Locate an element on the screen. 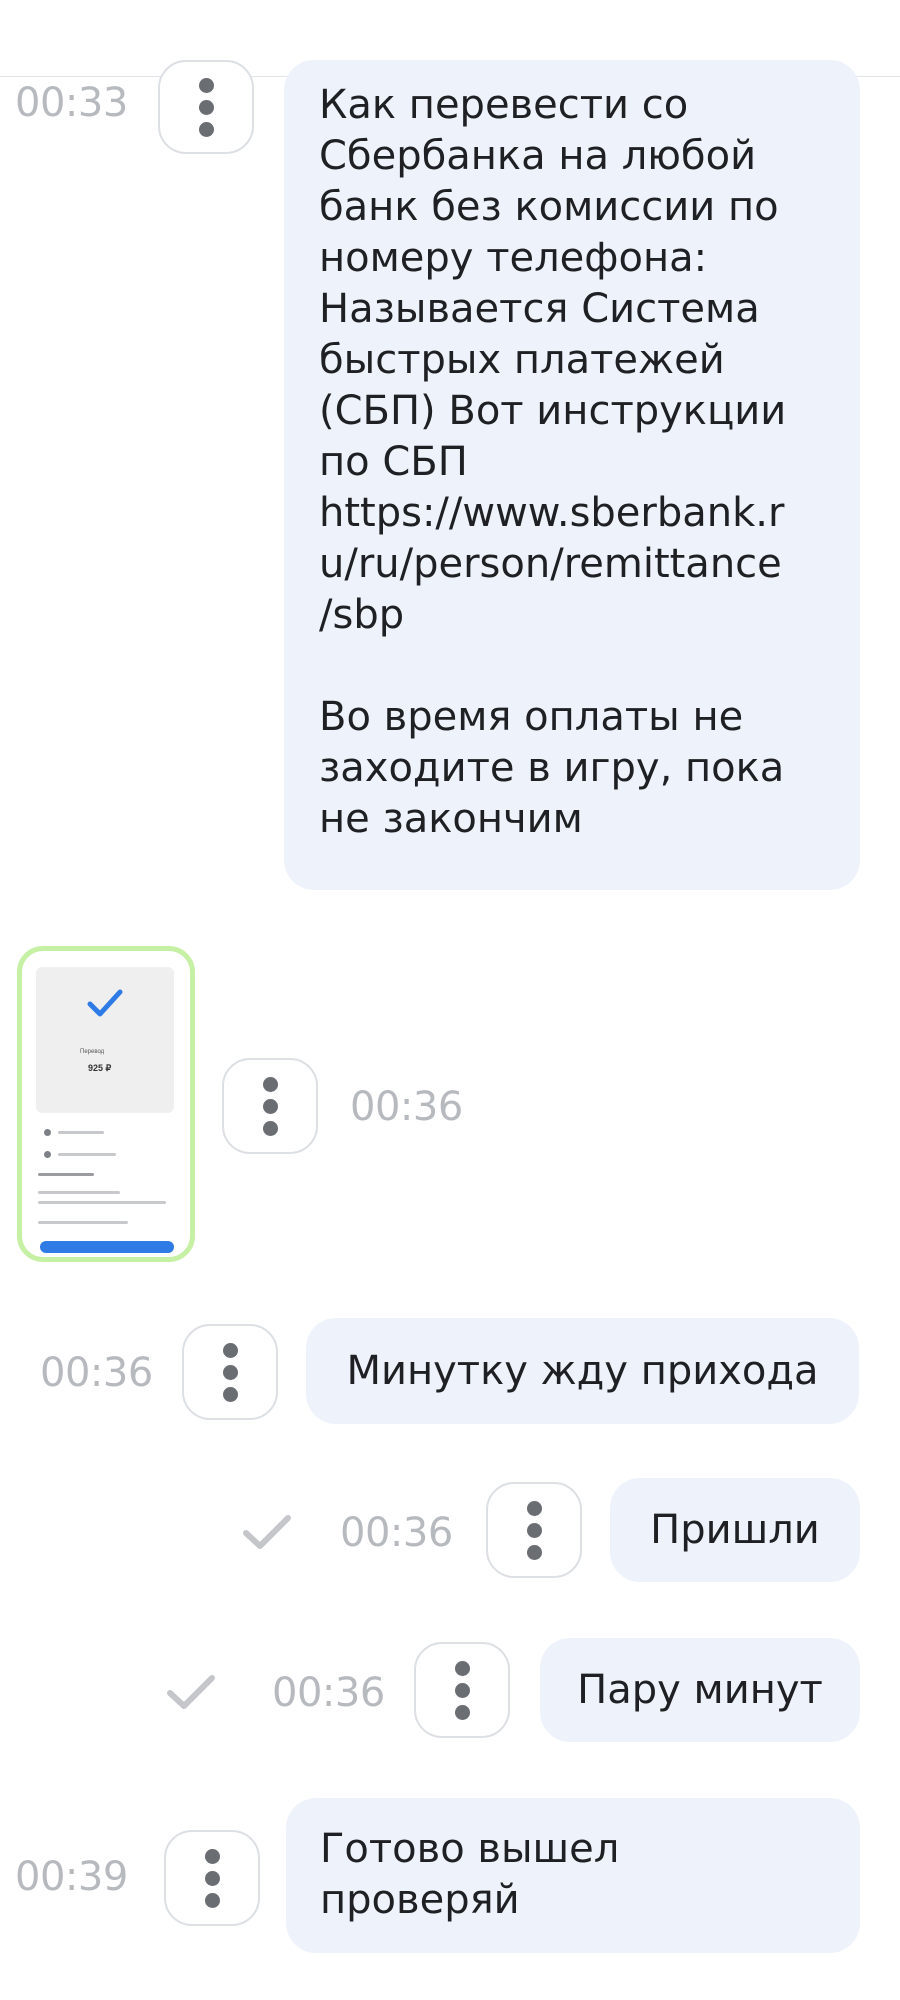 This screenshot has width=900, height=2000. message-bubble: Готово вышел проверяй is located at coordinates (573, 1875).